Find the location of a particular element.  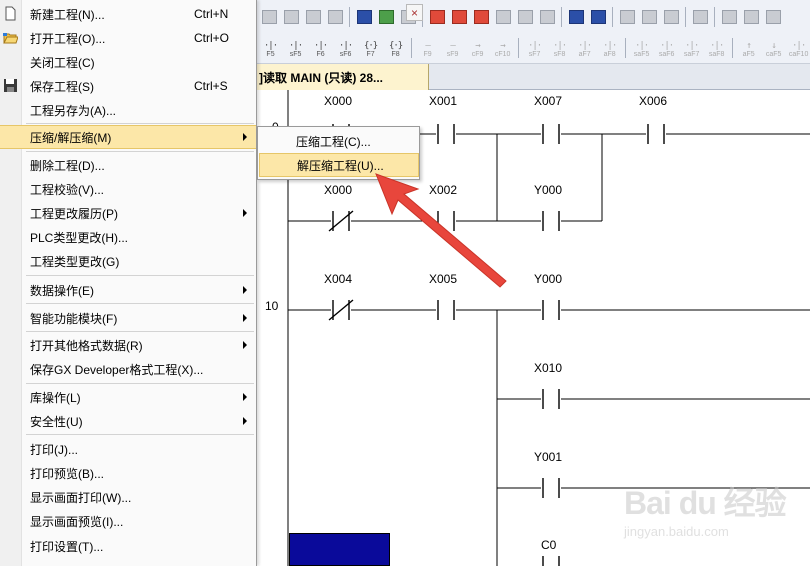

contact-label: X004 is located at coordinates (338, 279).